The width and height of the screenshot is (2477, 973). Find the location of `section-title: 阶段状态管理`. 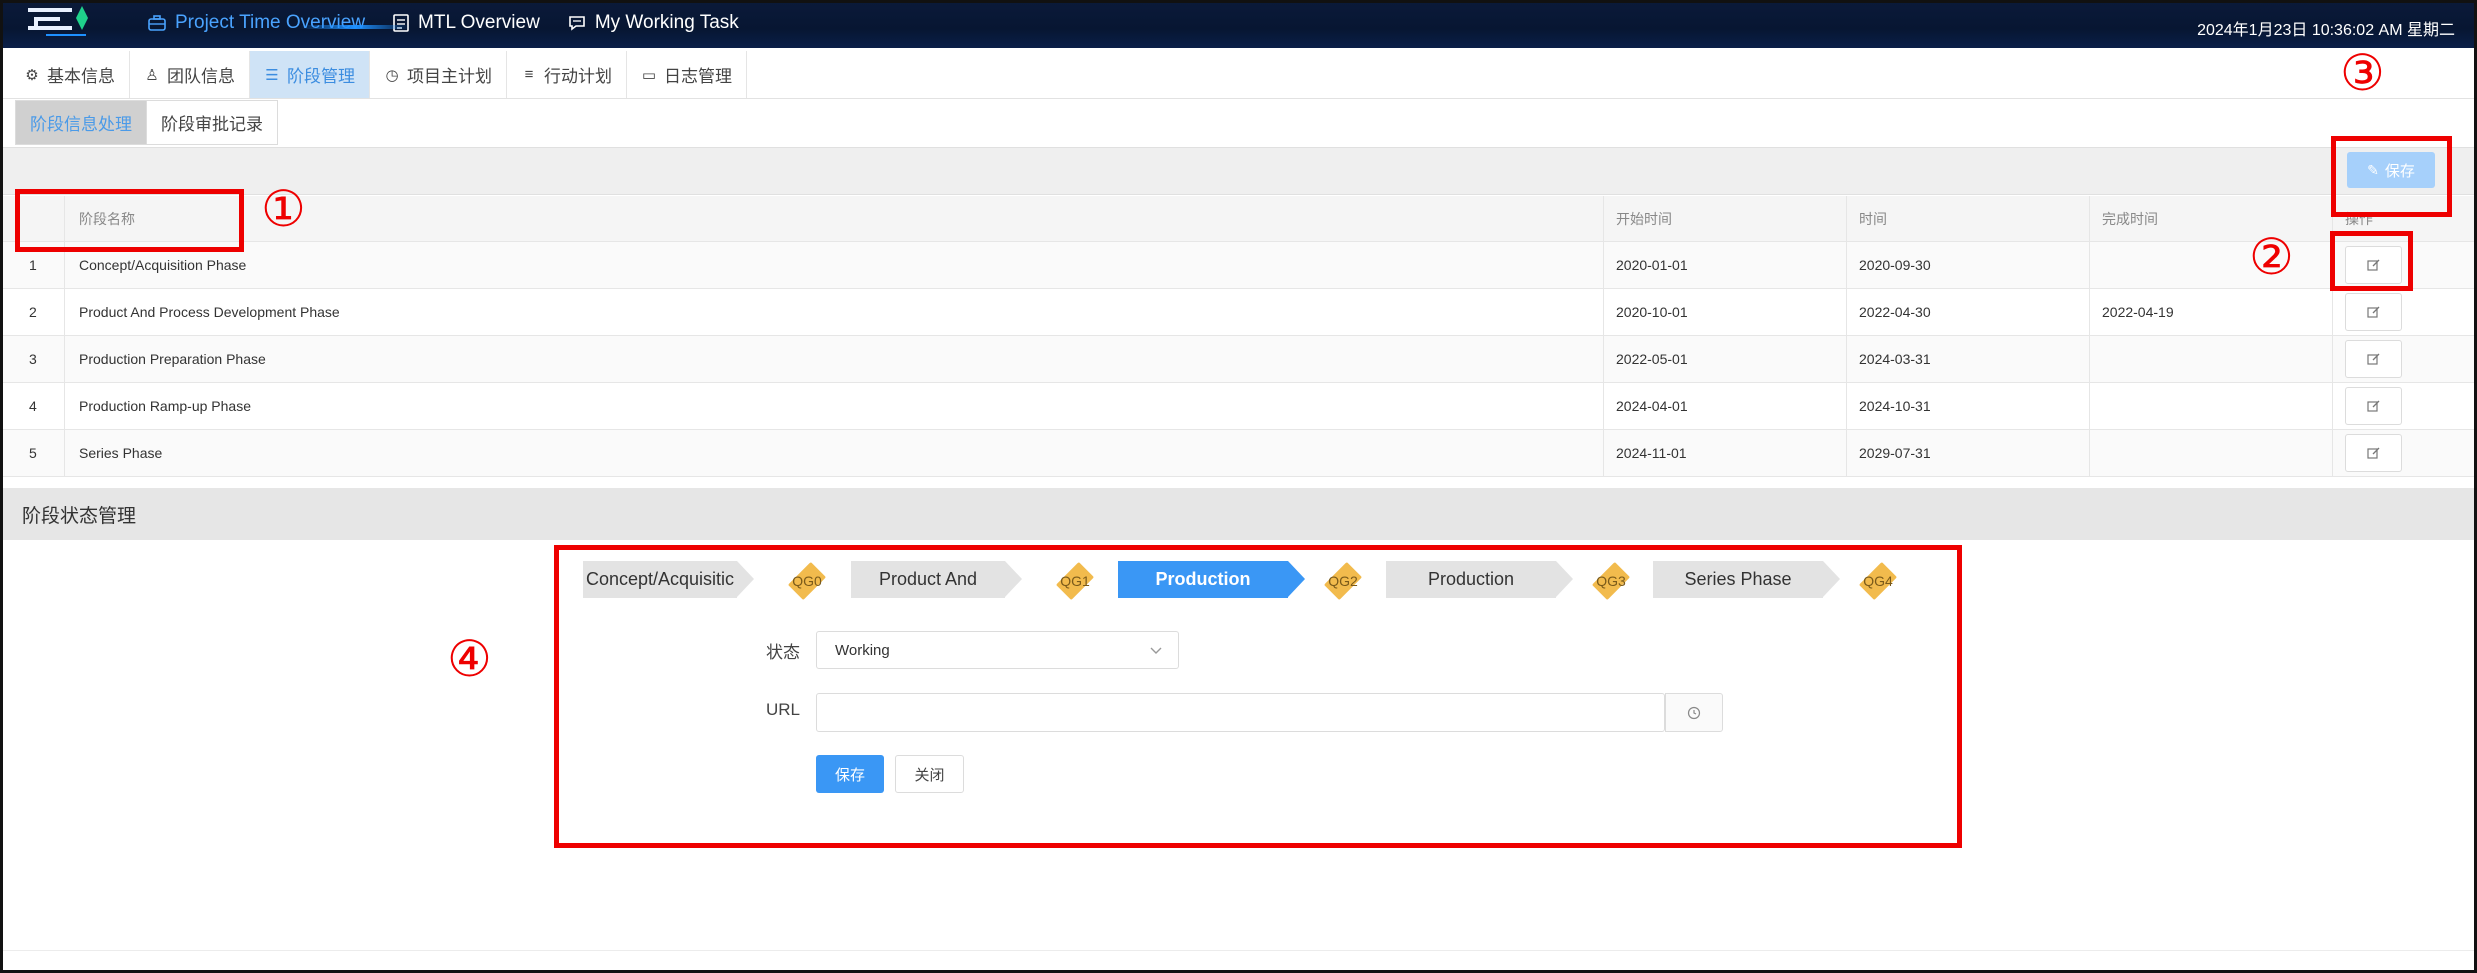

section-title: 阶段状态管理 is located at coordinates (1238, 514).